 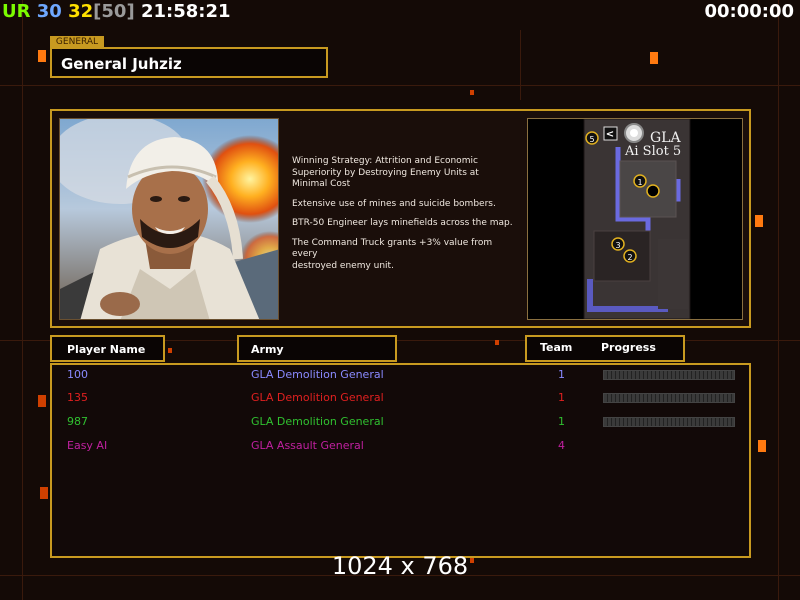 I want to click on minimap: < GLA Ai Slot 5 5 1 3 2, so click(x=635, y=219).